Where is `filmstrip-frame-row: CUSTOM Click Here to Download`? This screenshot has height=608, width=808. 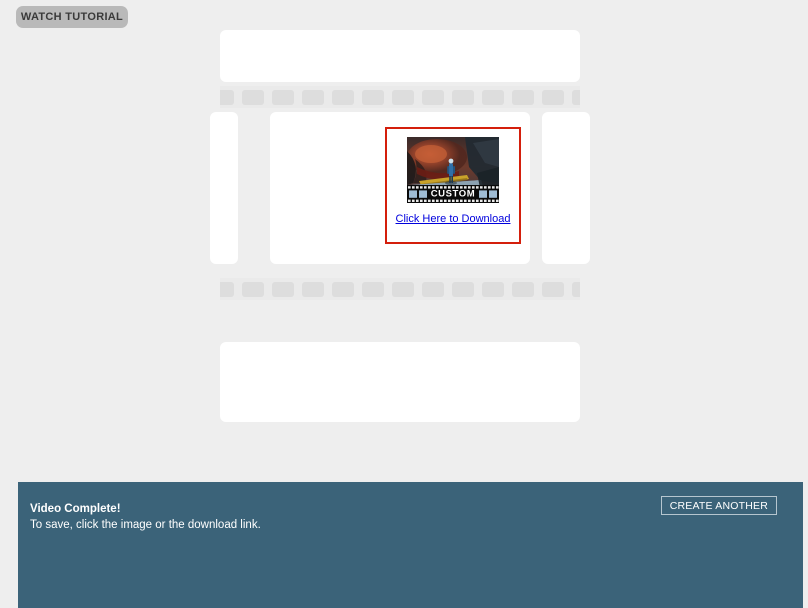 filmstrip-frame-row: CUSTOM Click Here to Download is located at coordinates (400, 188).